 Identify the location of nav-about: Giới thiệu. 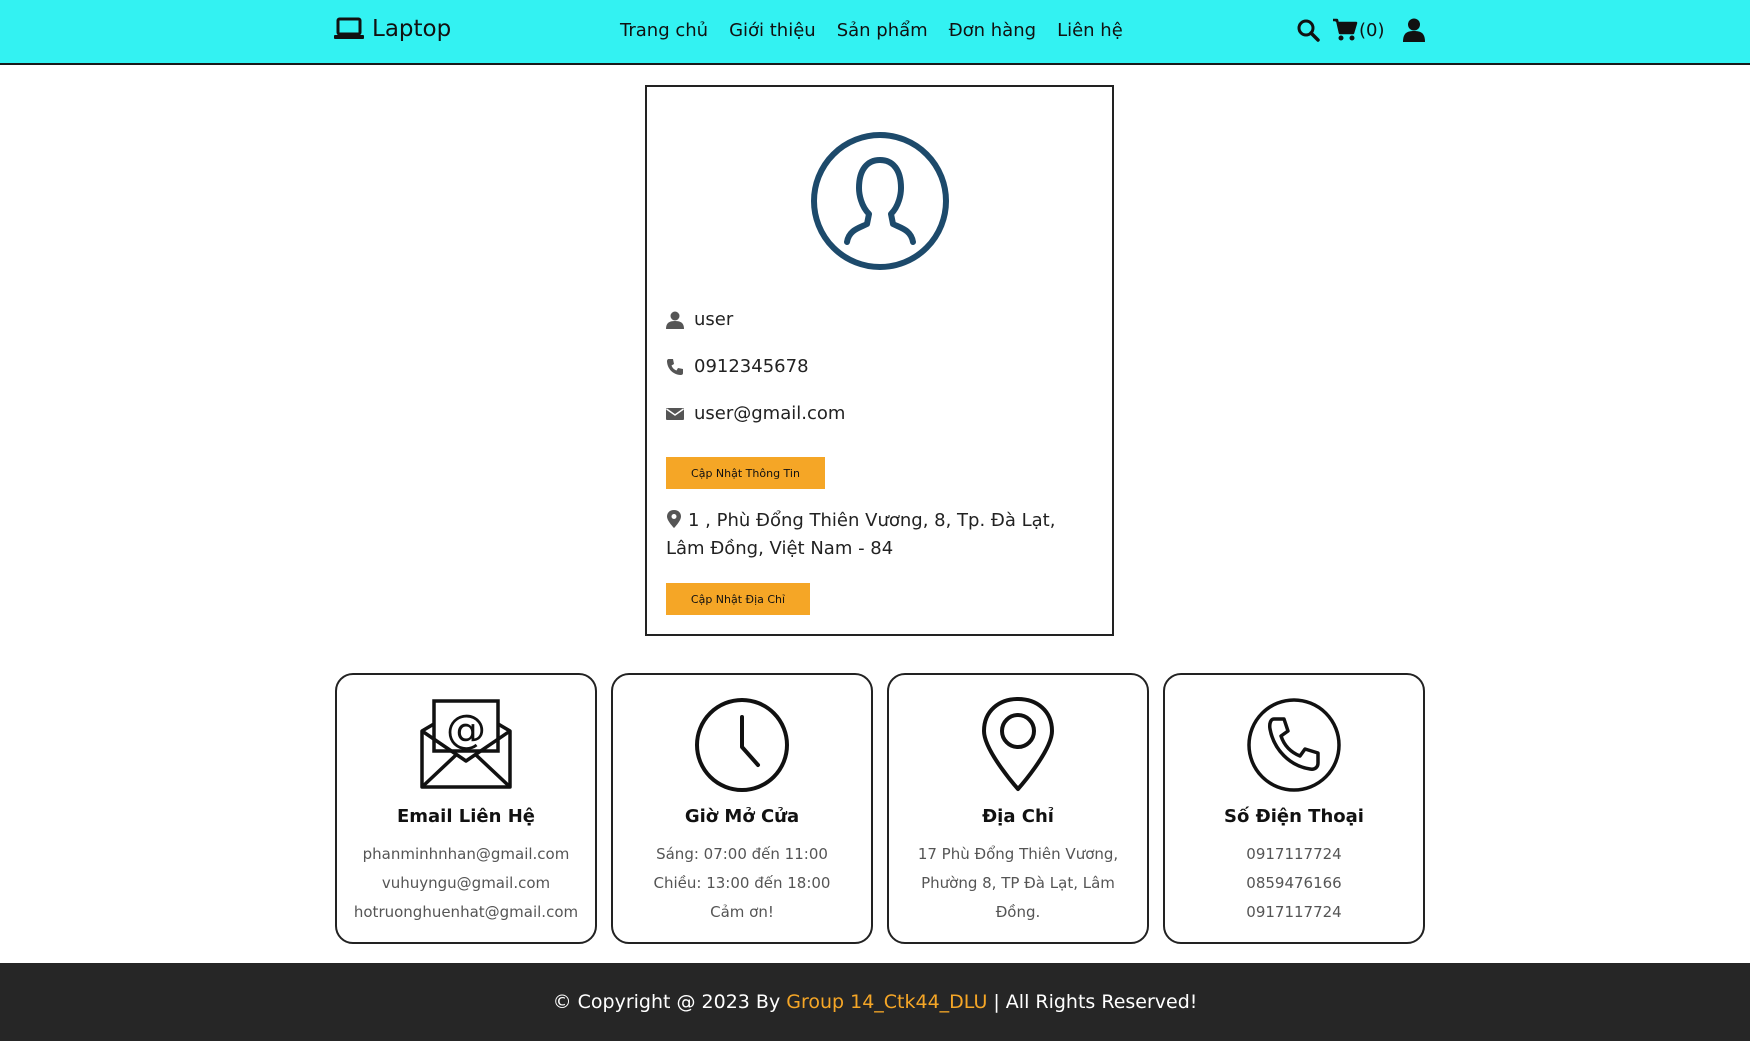
(772, 30).